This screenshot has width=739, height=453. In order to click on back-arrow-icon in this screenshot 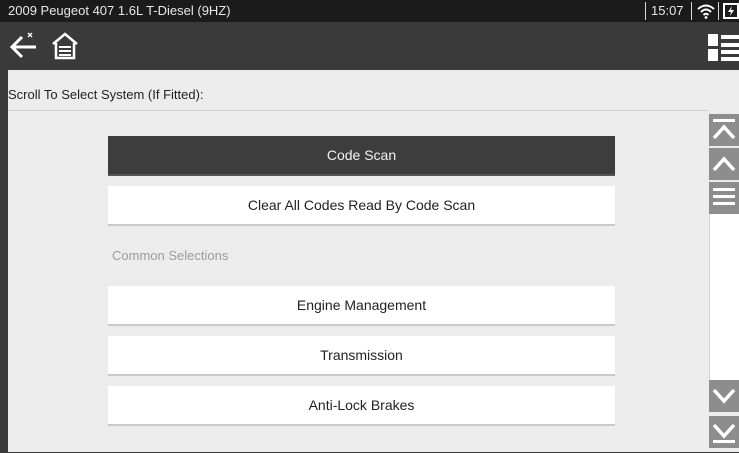, I will do `click(25, 46)`.